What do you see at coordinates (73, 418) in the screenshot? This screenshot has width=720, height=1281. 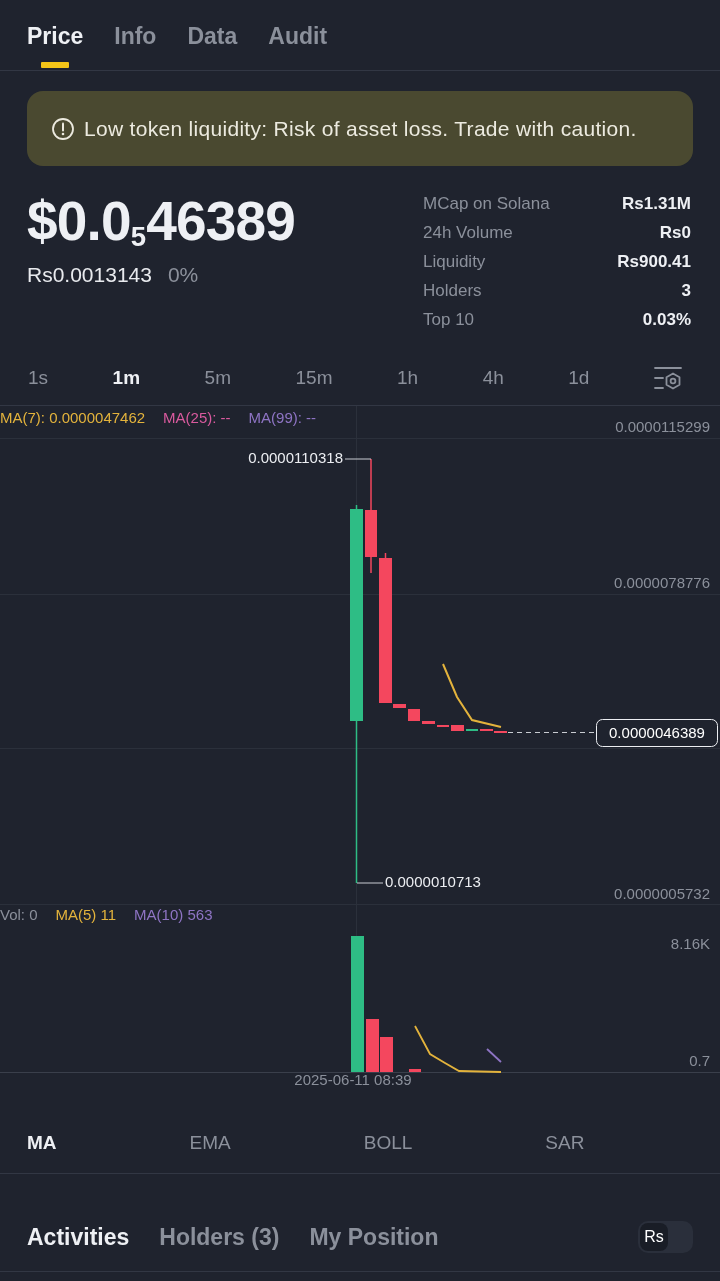 I see `indicator-legend: MA(7): 0.0000047462` at bounding box center [73, 418].